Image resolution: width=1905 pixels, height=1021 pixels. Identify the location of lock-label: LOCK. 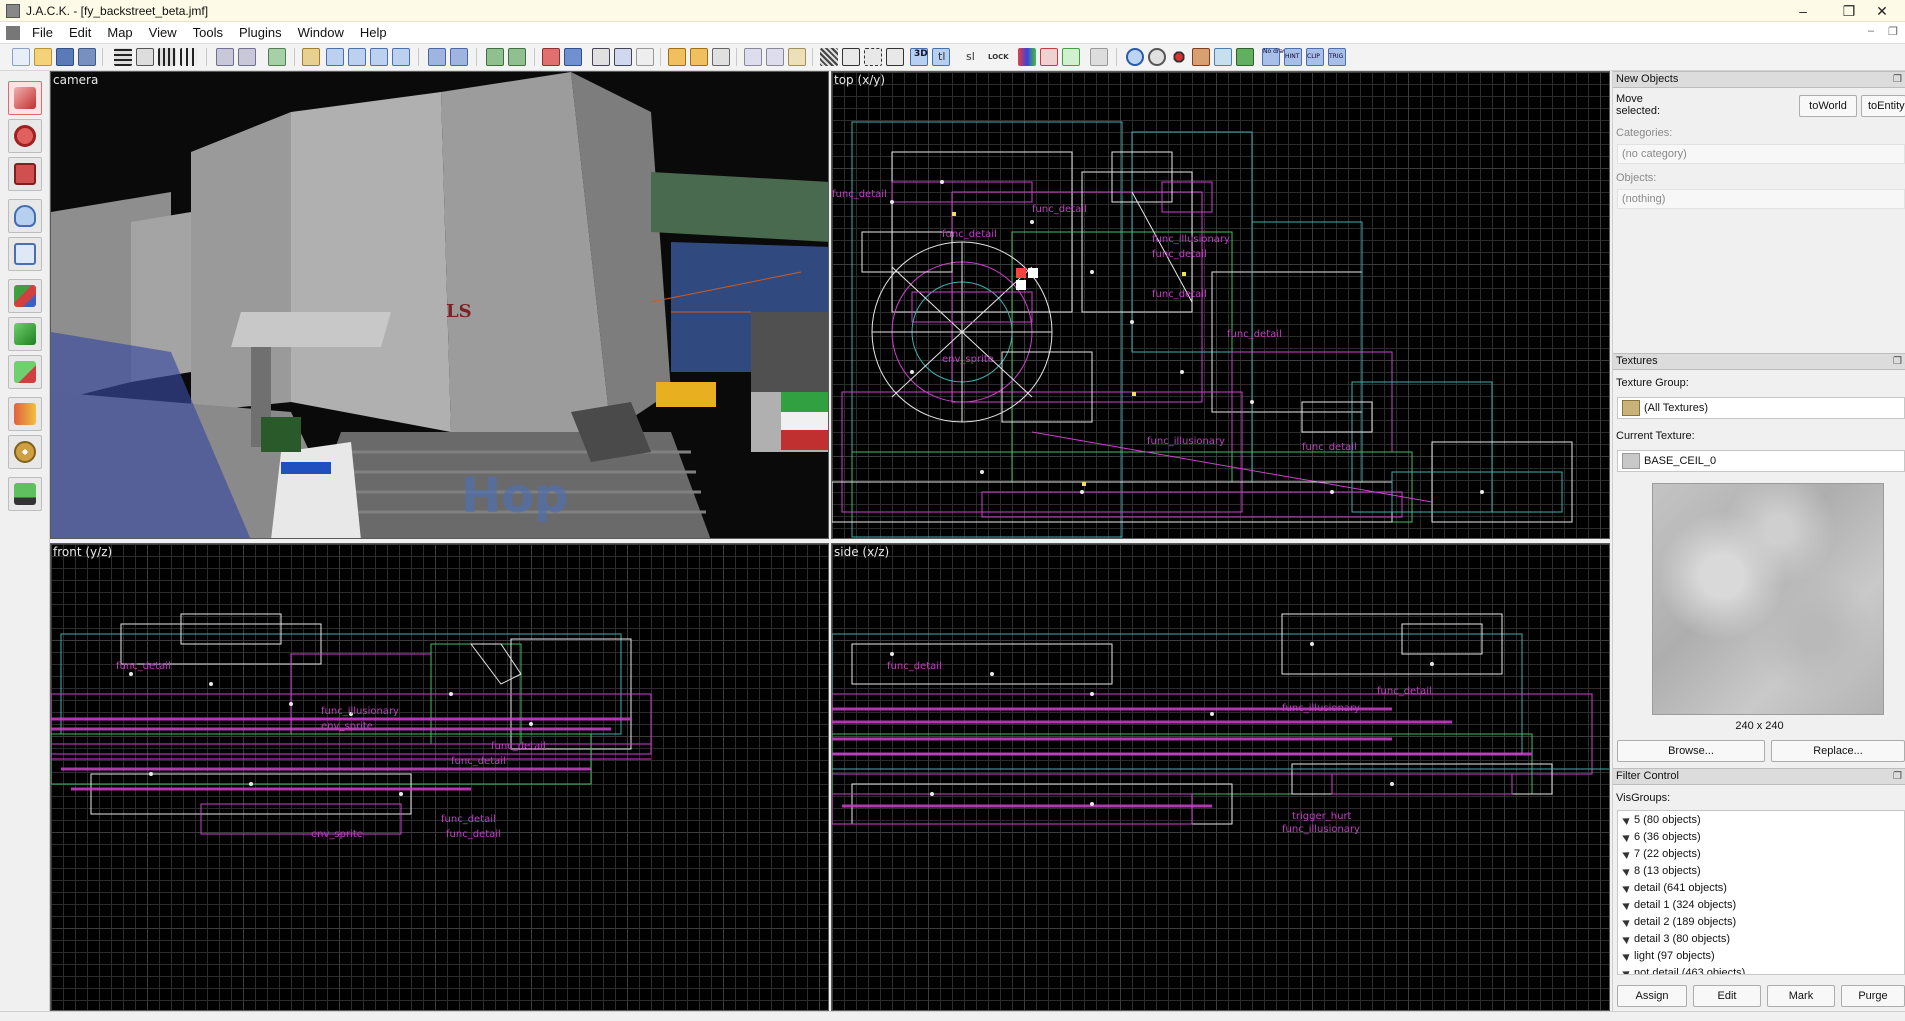
(998, 57).